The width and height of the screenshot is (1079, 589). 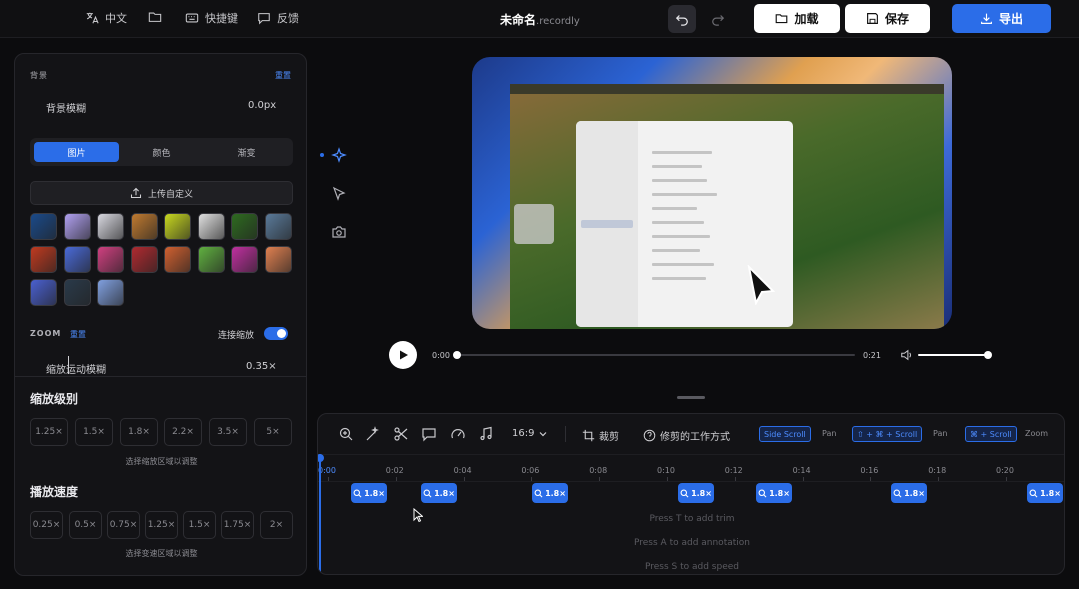 I want to click on zoom-level-chip: 1.25×, so click(x=49, y=432).